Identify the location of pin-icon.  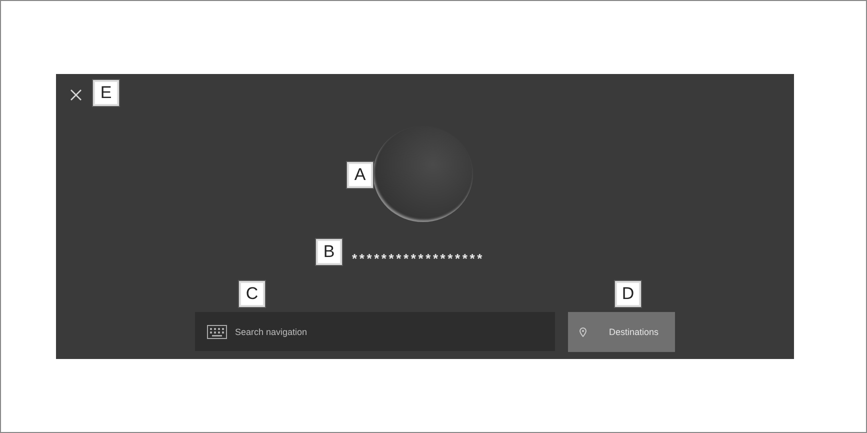
(583, 332).